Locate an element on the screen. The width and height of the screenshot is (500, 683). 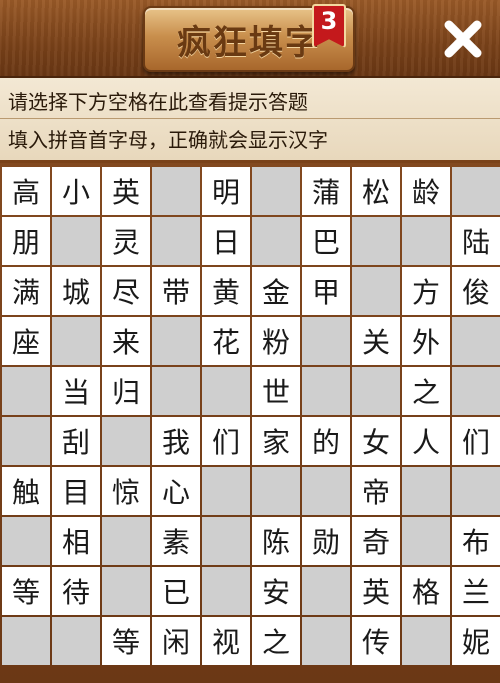
grid-cell-filled: 松 is located at coordinates (376, 191).